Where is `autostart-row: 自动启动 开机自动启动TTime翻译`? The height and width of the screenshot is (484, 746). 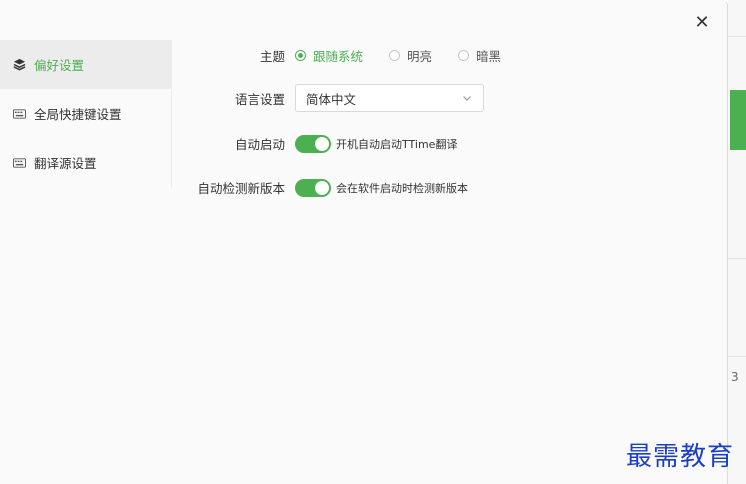
autostart-row: 自动启动 开机自动启动TTime翻译 is located at coordinates (323, 143).